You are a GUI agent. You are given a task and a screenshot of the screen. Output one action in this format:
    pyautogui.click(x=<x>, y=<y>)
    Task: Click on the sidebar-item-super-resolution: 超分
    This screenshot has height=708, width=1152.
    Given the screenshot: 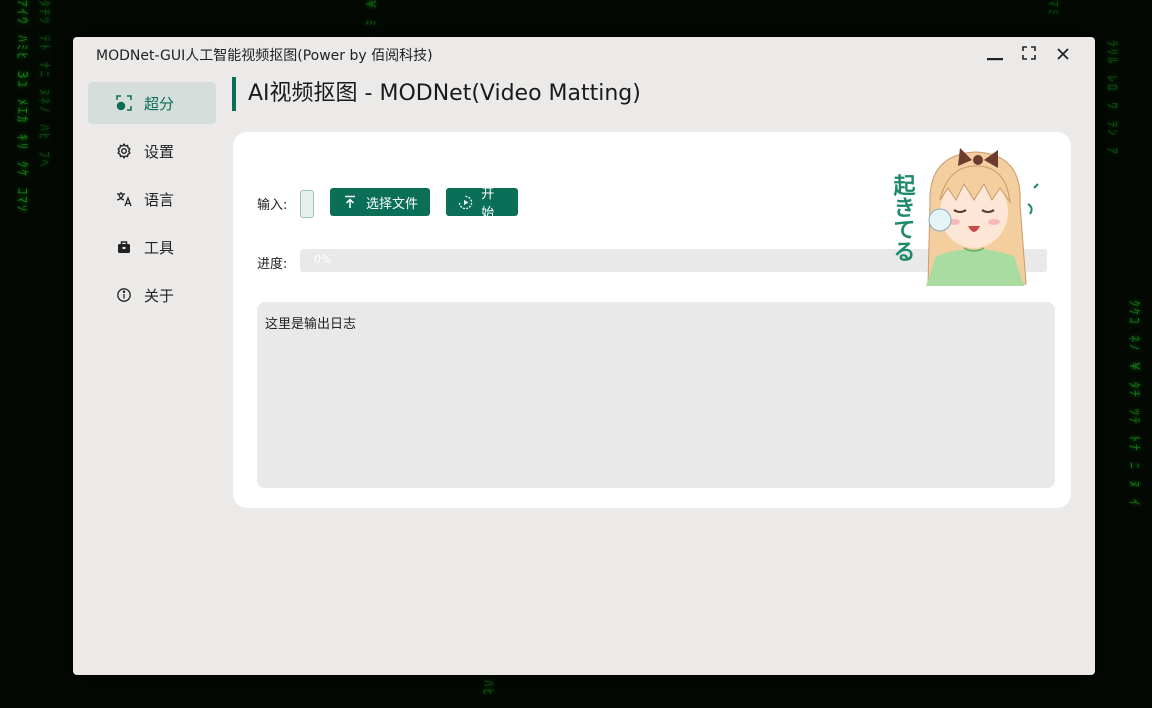 What is the action you would take?
    pyautogui.click(x=152, y=103)
    